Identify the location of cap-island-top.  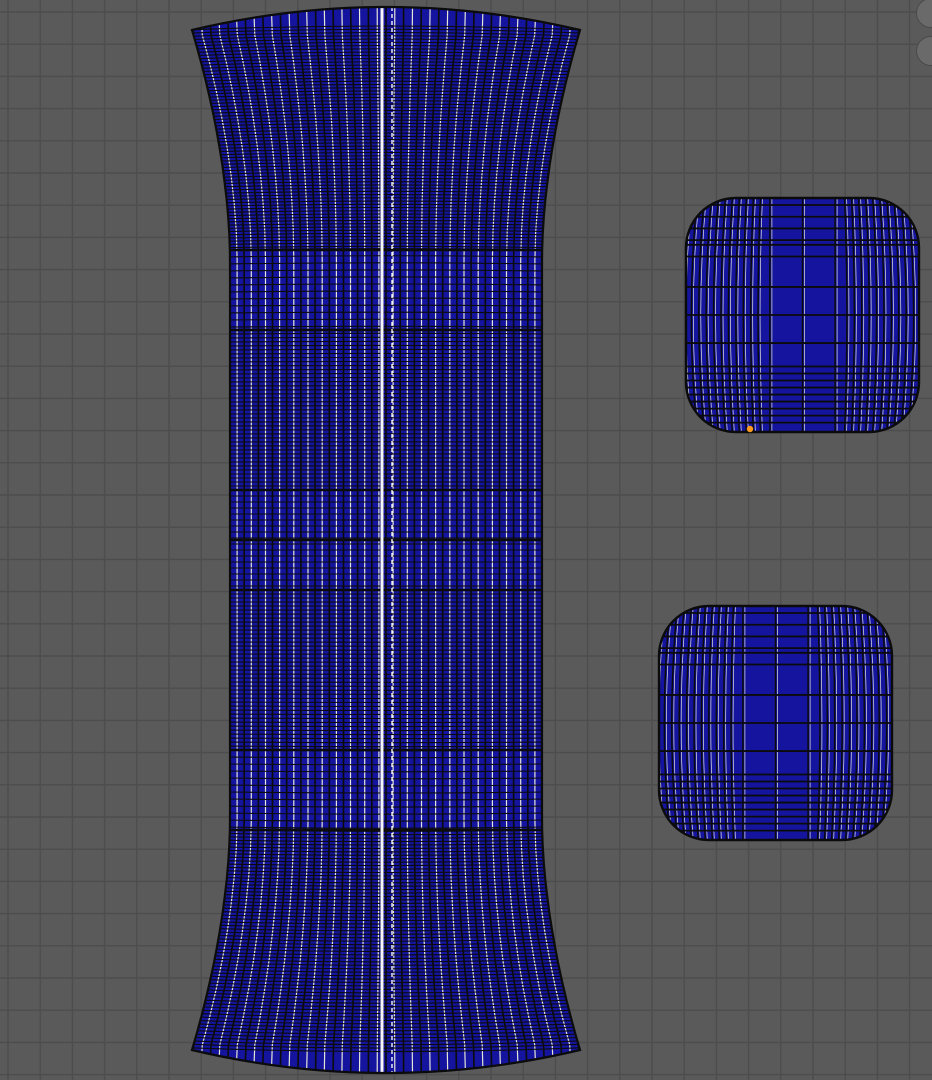
(802, 315).